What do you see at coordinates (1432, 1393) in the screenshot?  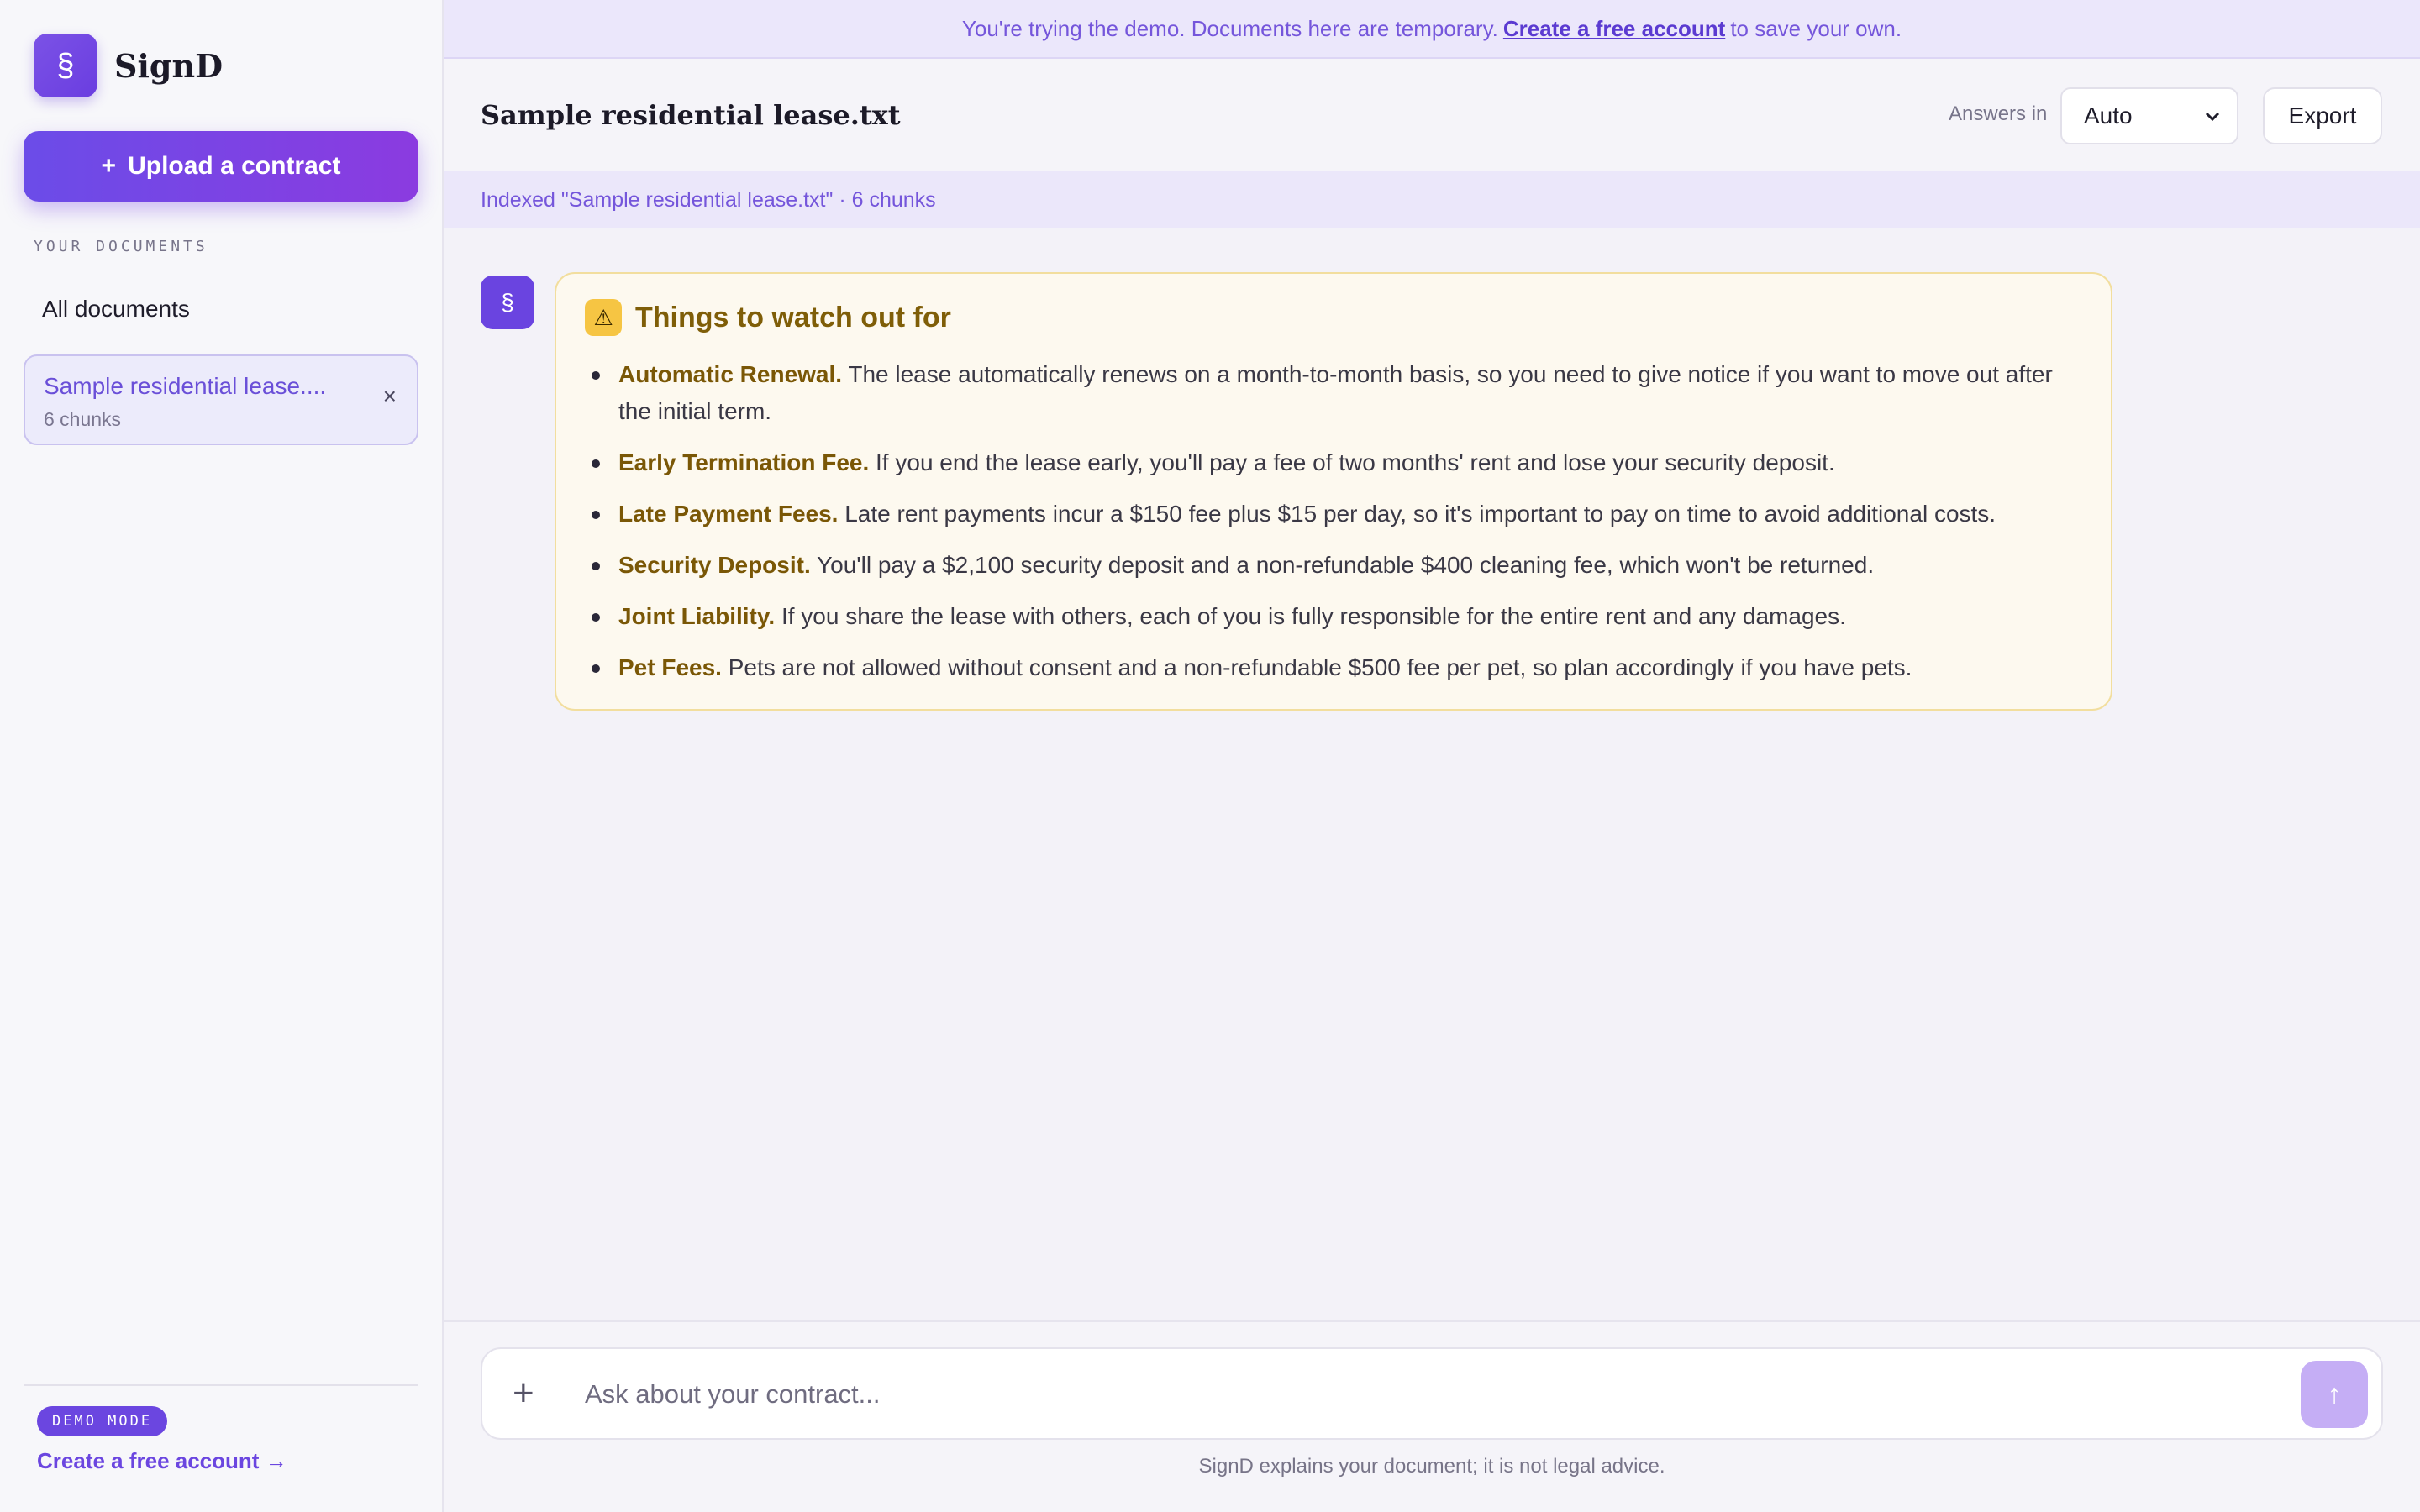 I see `message-composer: + Ask about your contract... ↑` at bounding box center [1432, 1393].